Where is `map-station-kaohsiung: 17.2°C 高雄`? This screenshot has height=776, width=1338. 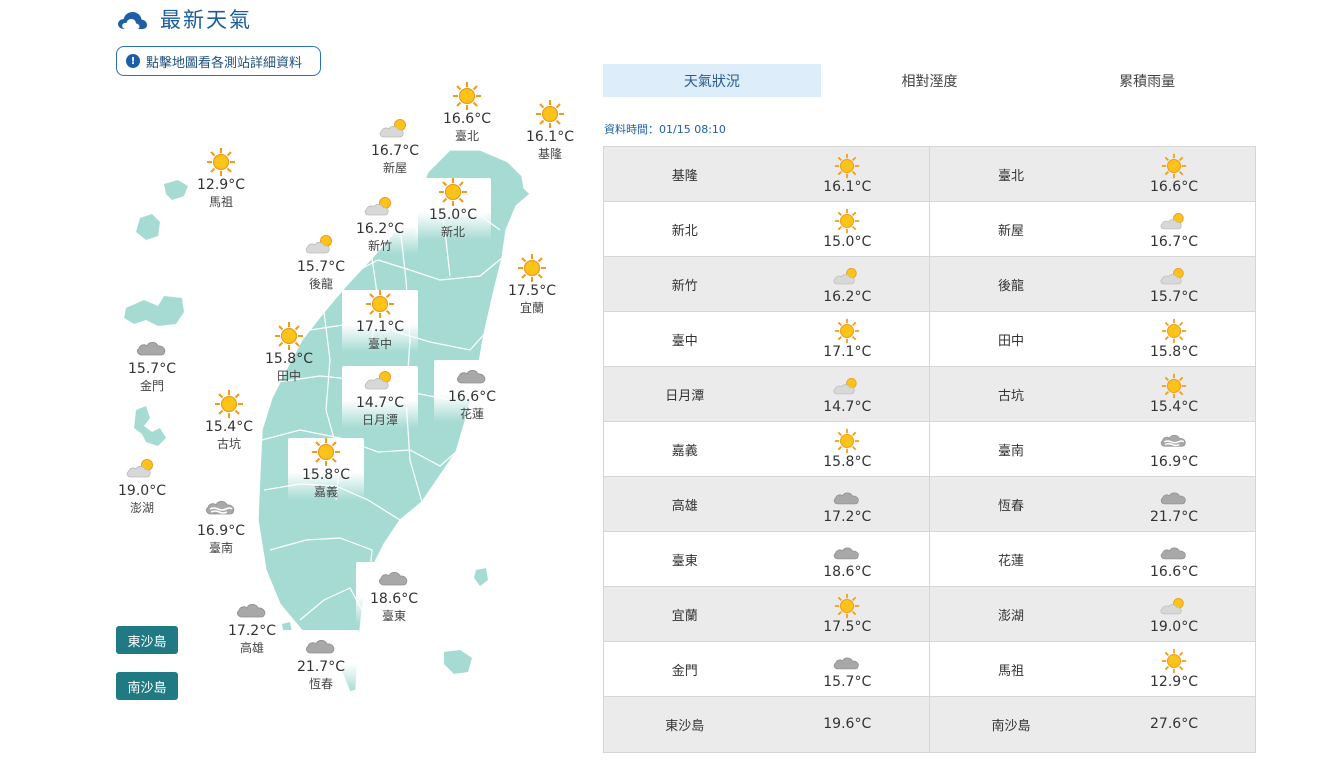
map-station-kaohsiung: 17.2°C 高雄 is located at coordinates (252, 625).